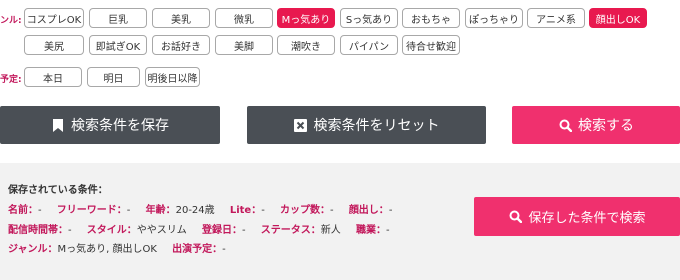 The width and height of the screenshot is (680, 280). Describe the element at coordinates (431, 45) in the screenshot. I see `genre-chip-meetup-welcome: 待合せ歓迎` at that location.